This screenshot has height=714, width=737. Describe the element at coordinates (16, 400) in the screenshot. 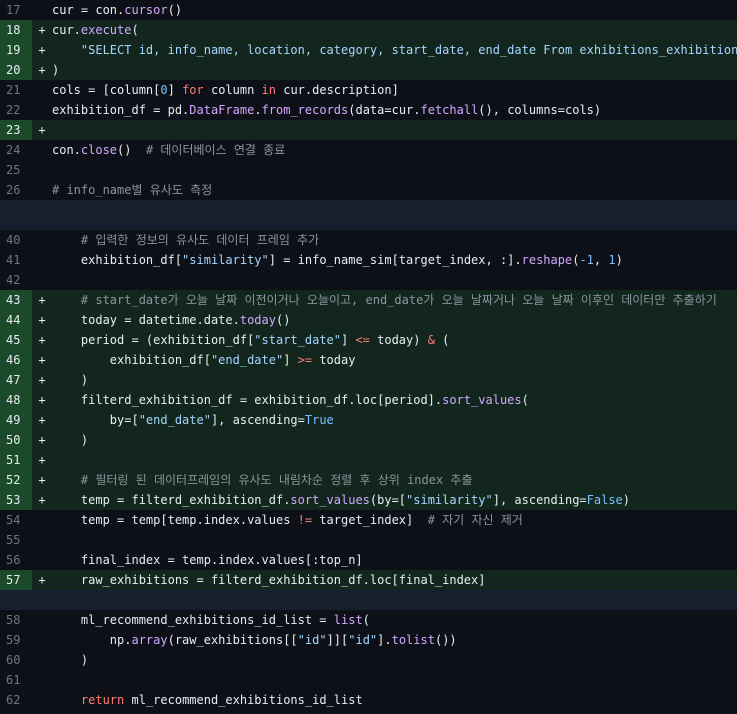

I see `line-number: 48` at that location.